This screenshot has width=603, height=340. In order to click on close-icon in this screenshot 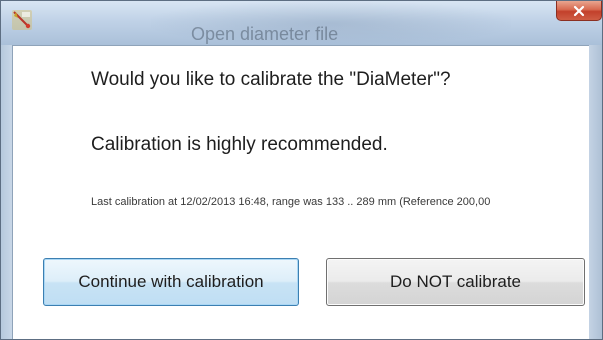, I will do `click(579, 10)`.